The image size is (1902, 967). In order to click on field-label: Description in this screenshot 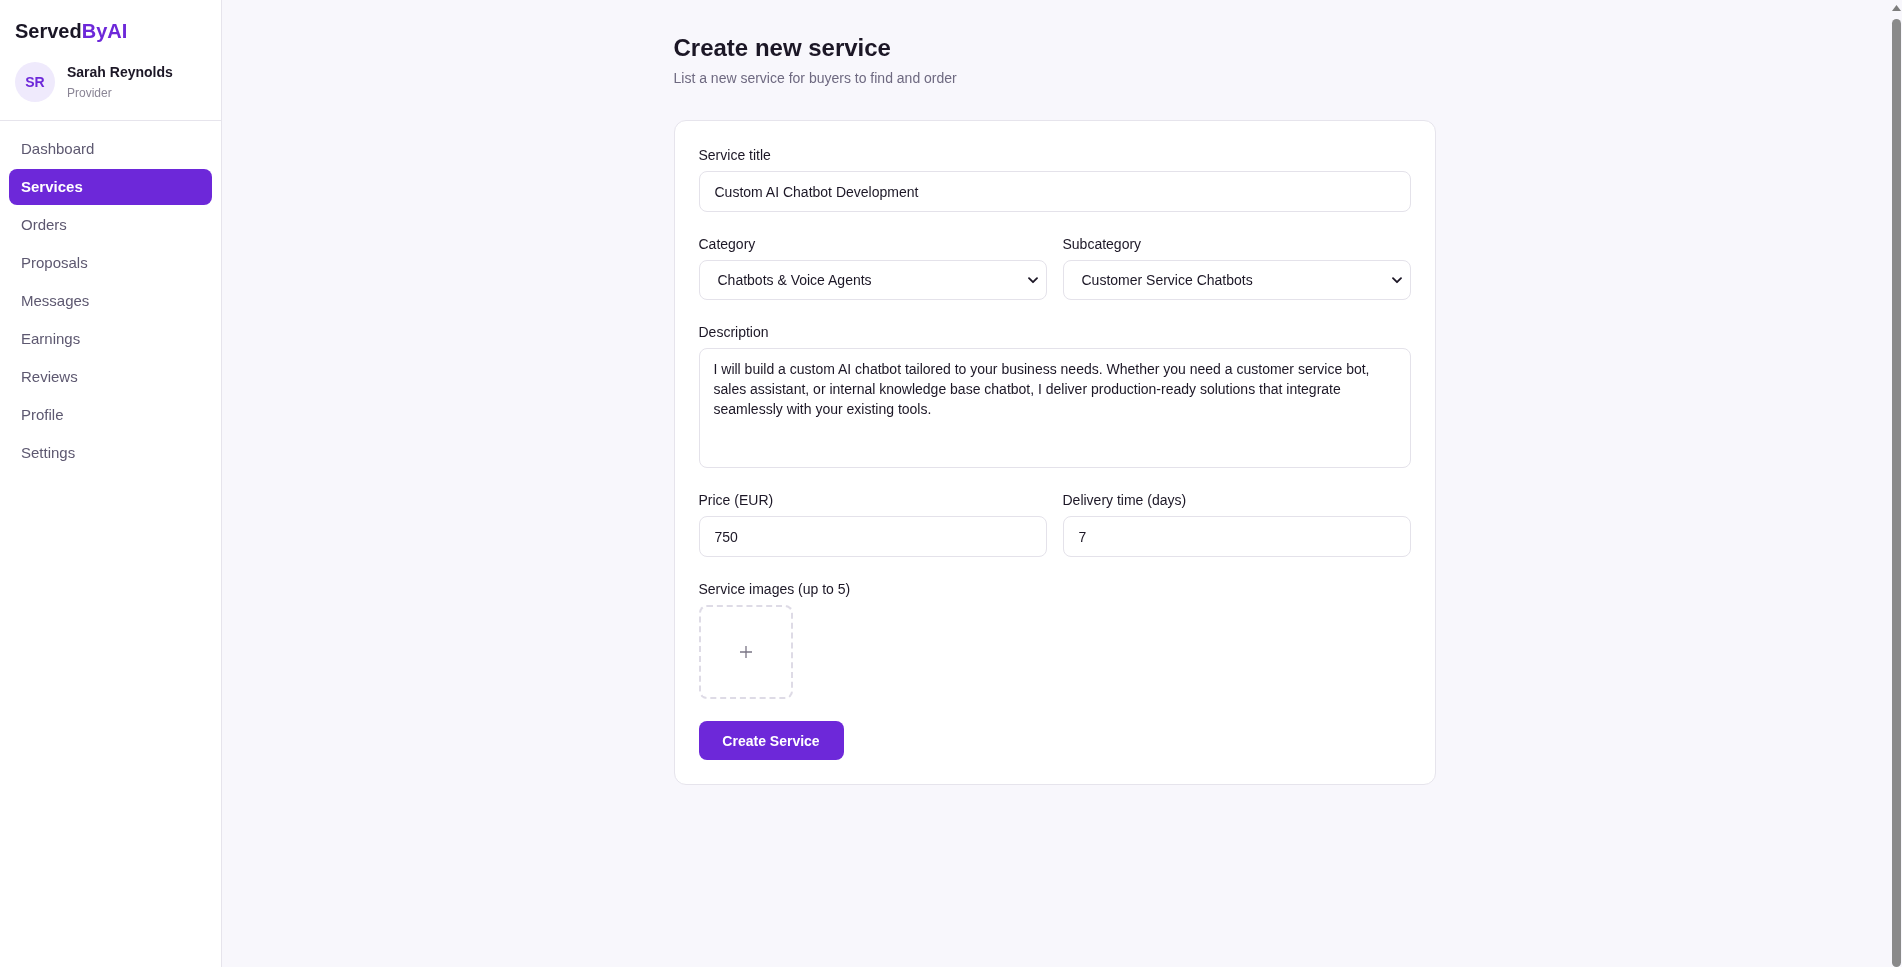, I will do `click(734, 332)`.